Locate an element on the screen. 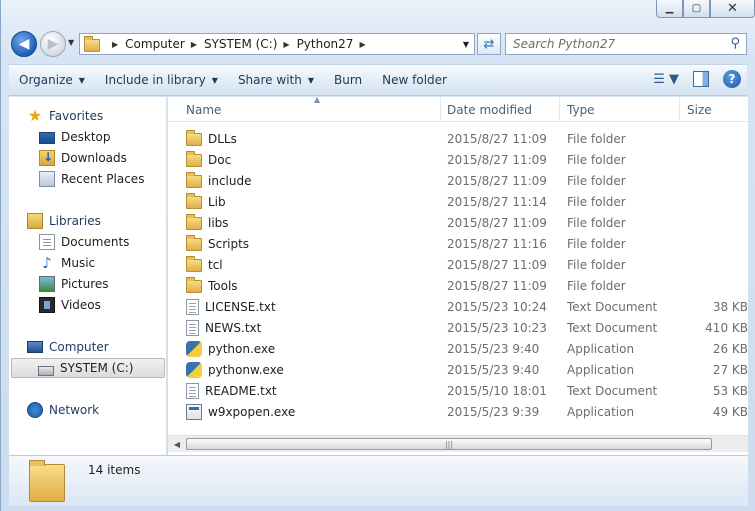  column-header-type: Type is located at coordinates (619, 109).